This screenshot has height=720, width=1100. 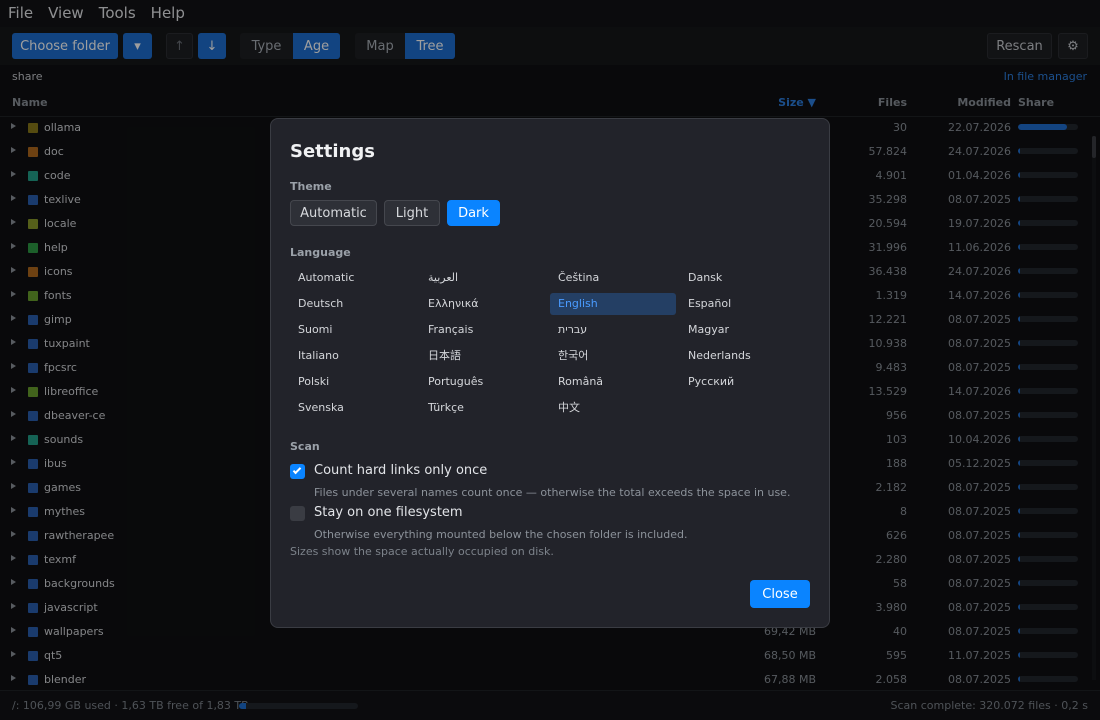 I want to click on theme-dark-button: Dark, so click(x=473, y=213).